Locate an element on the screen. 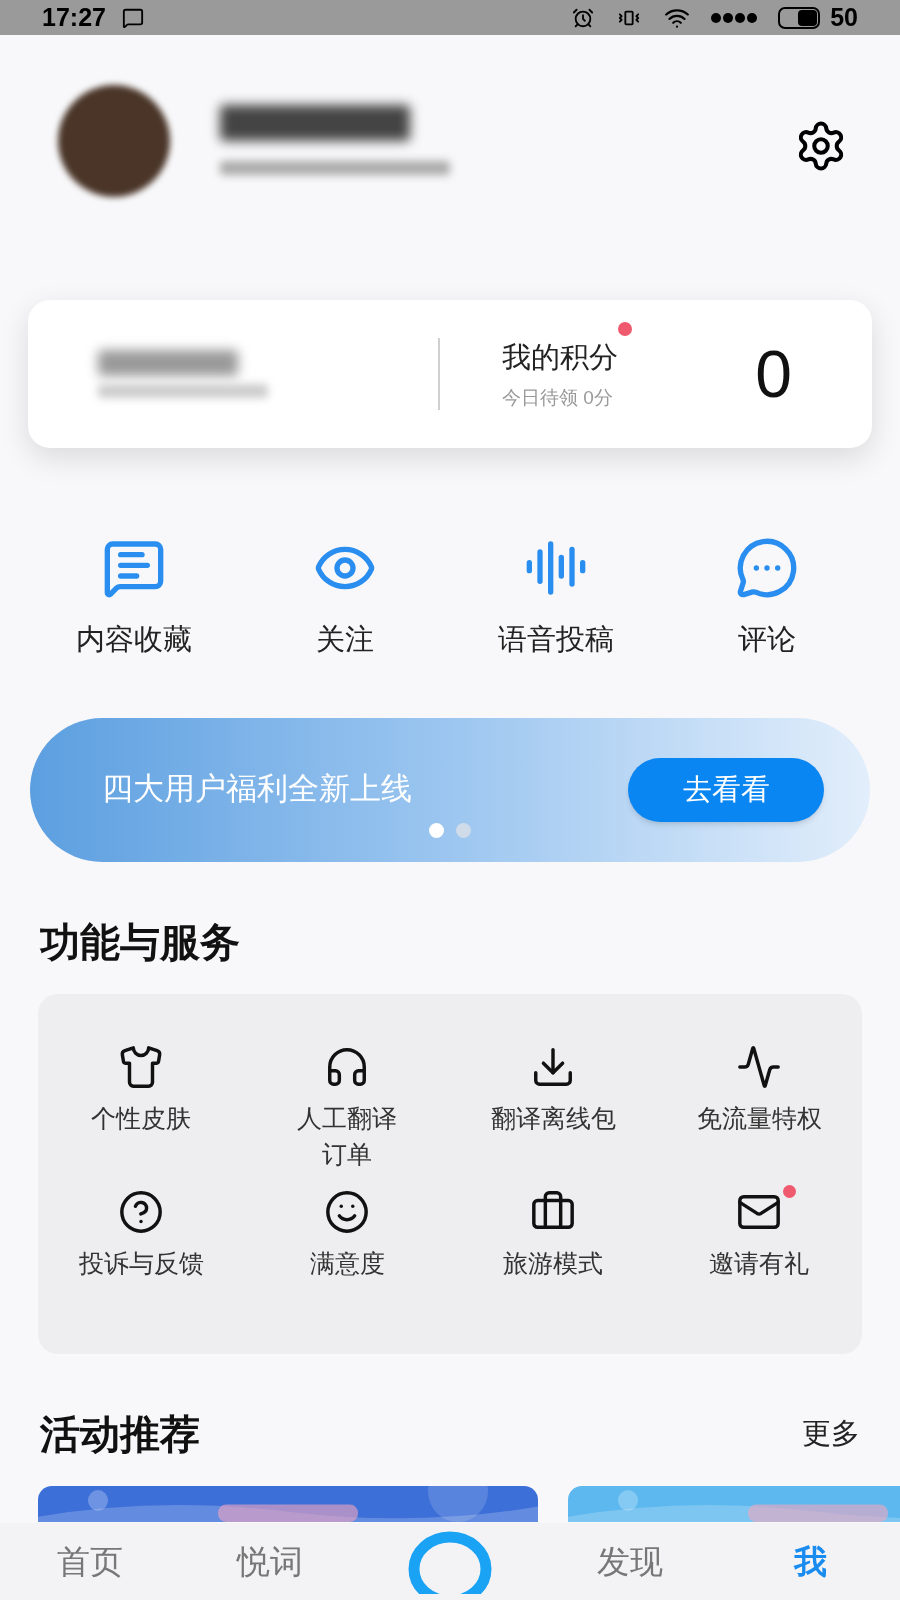  pulse-icon is located at coordinates (759, 1066).